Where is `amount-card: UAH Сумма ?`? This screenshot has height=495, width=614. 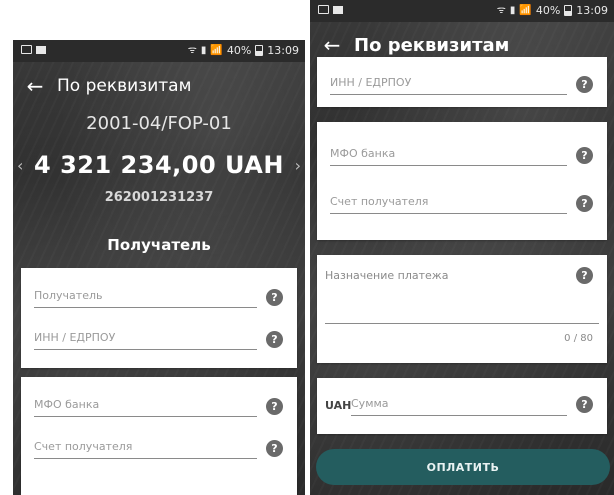 amount-card: UAH Сумма ? is located at coordinates (462, 406).